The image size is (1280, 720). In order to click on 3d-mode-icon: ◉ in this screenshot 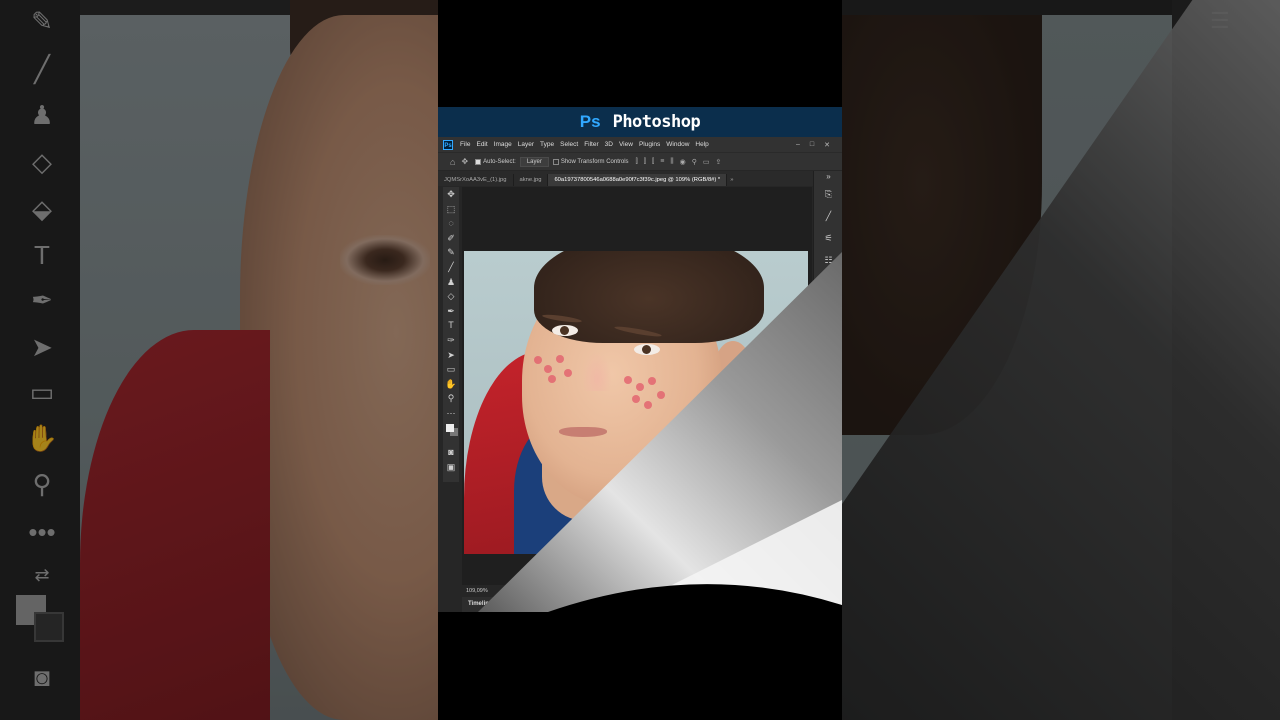, I will do `click(683, 162)`.